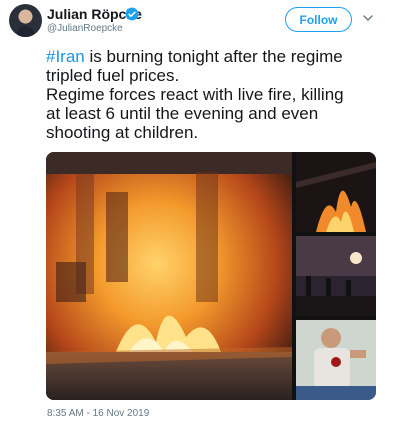 The height and width of the screenshot is (428, 400). I want to click on hashtag-link: #Iran, so click(65, 56).